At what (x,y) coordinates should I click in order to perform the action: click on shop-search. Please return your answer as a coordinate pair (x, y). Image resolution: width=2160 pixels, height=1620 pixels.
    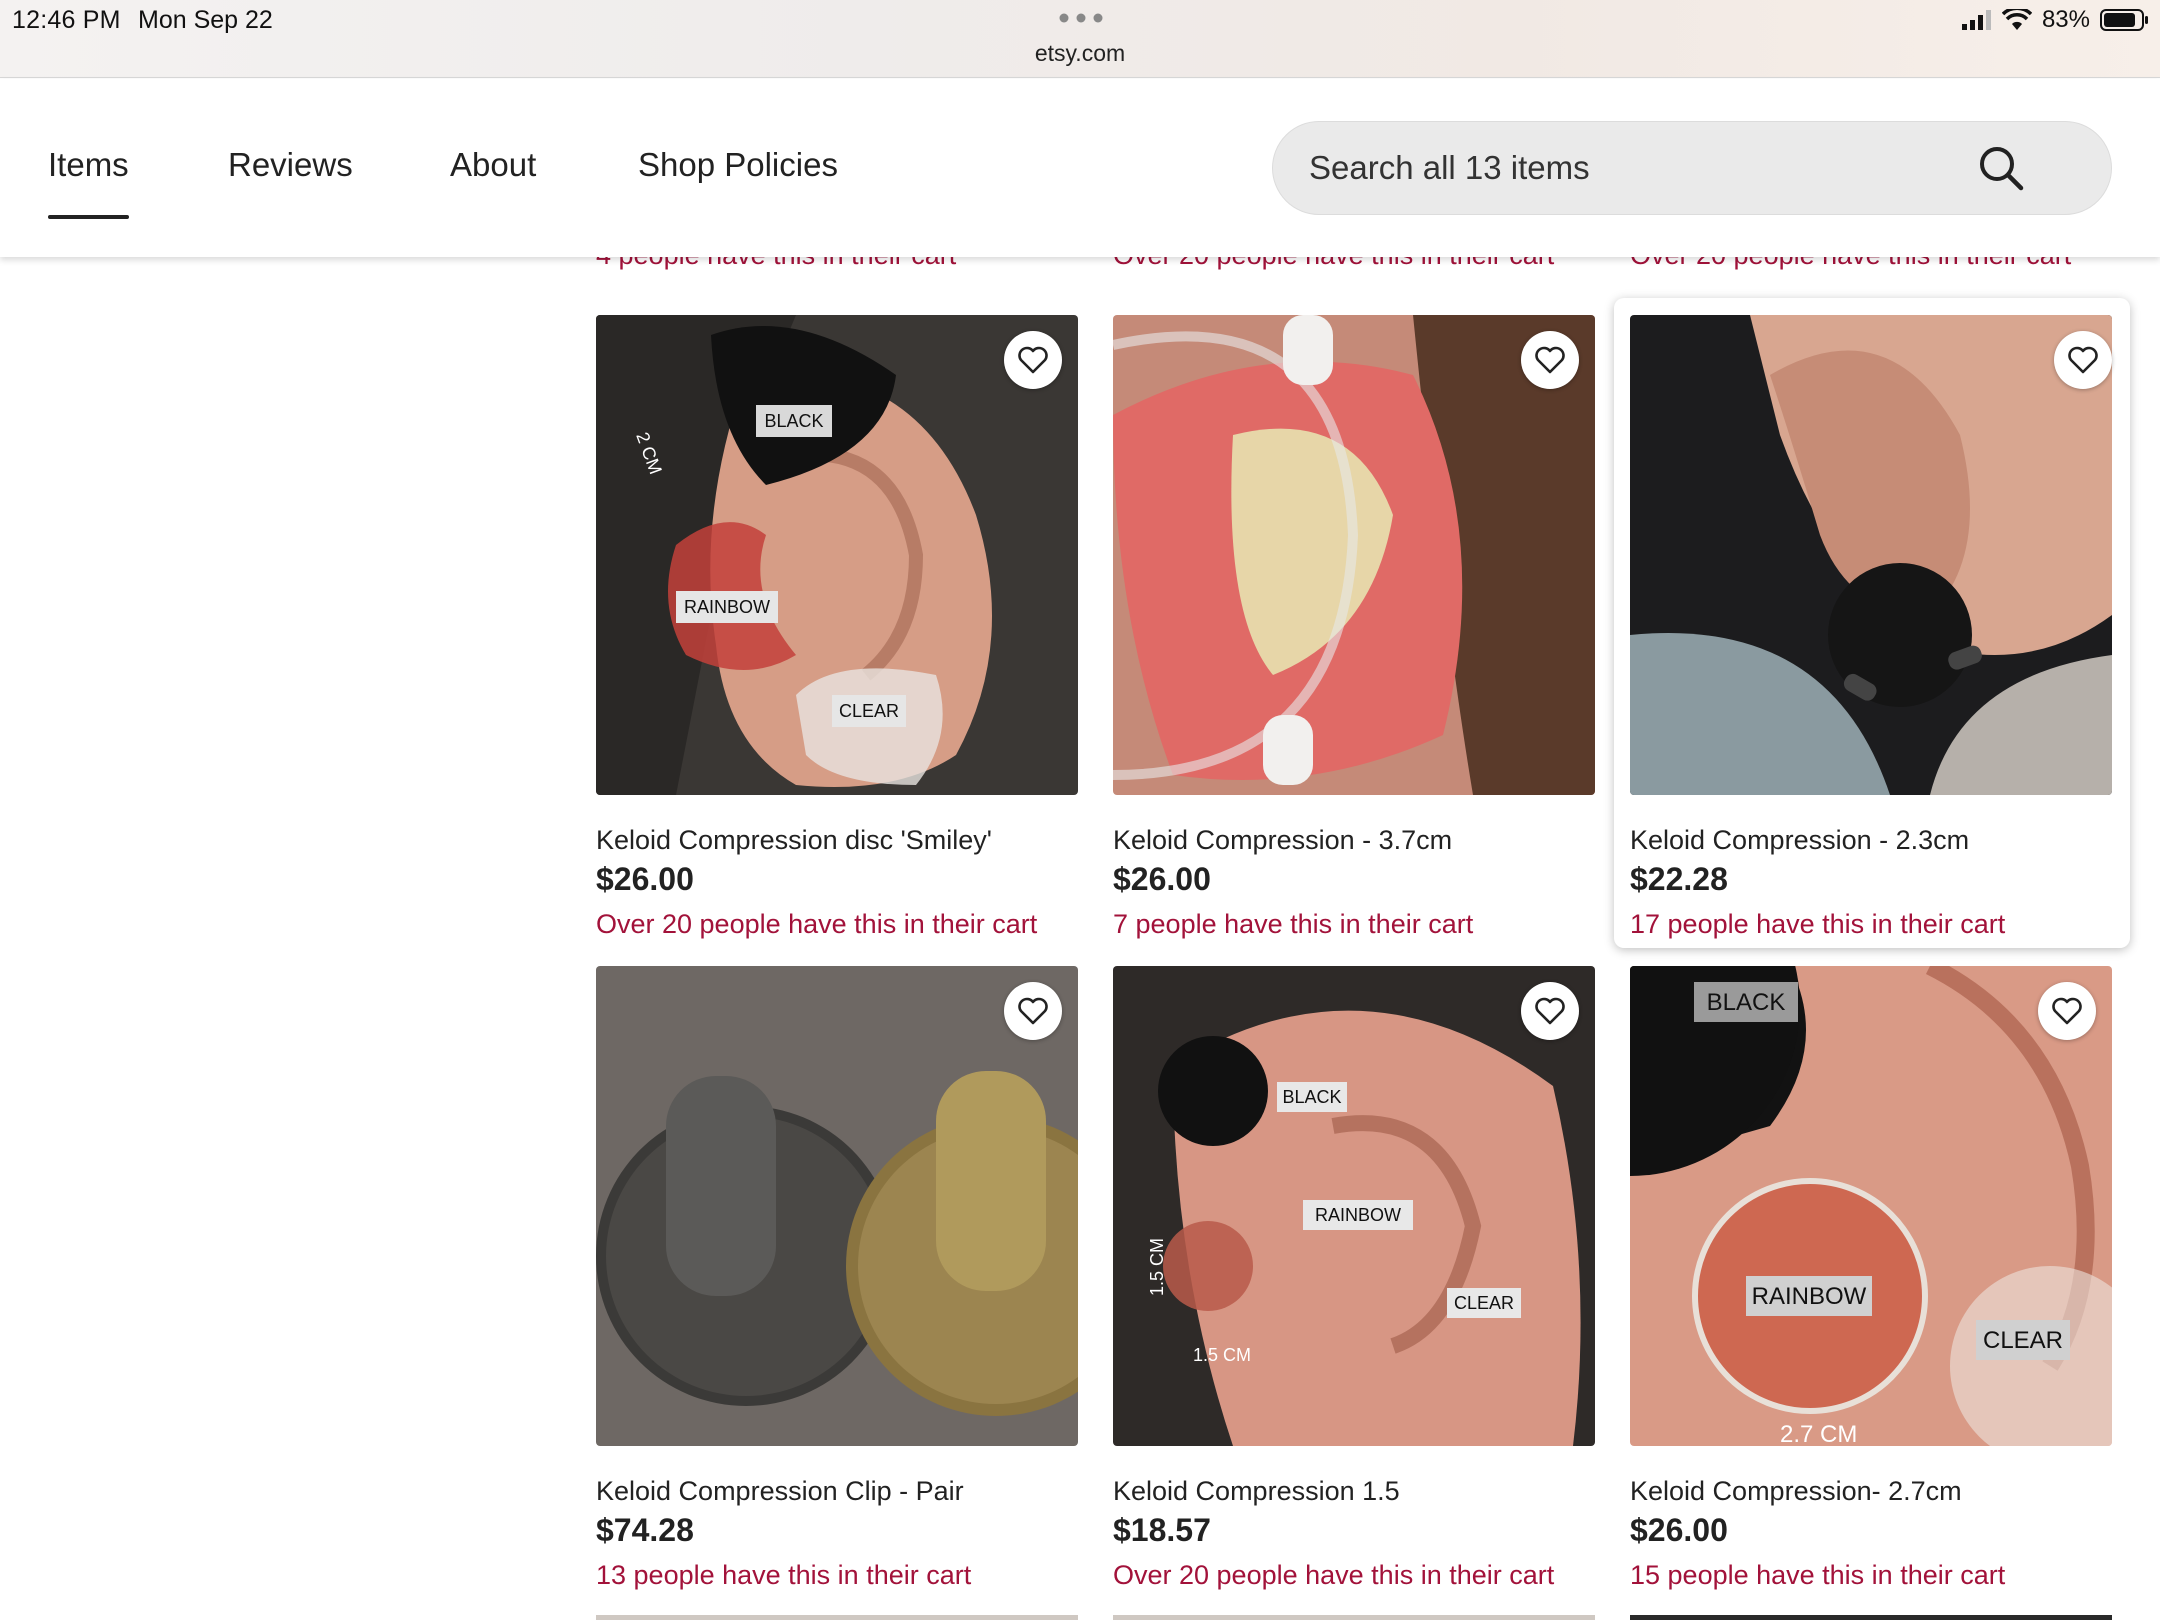
    Looking at the image, I should click on (1692, 168).